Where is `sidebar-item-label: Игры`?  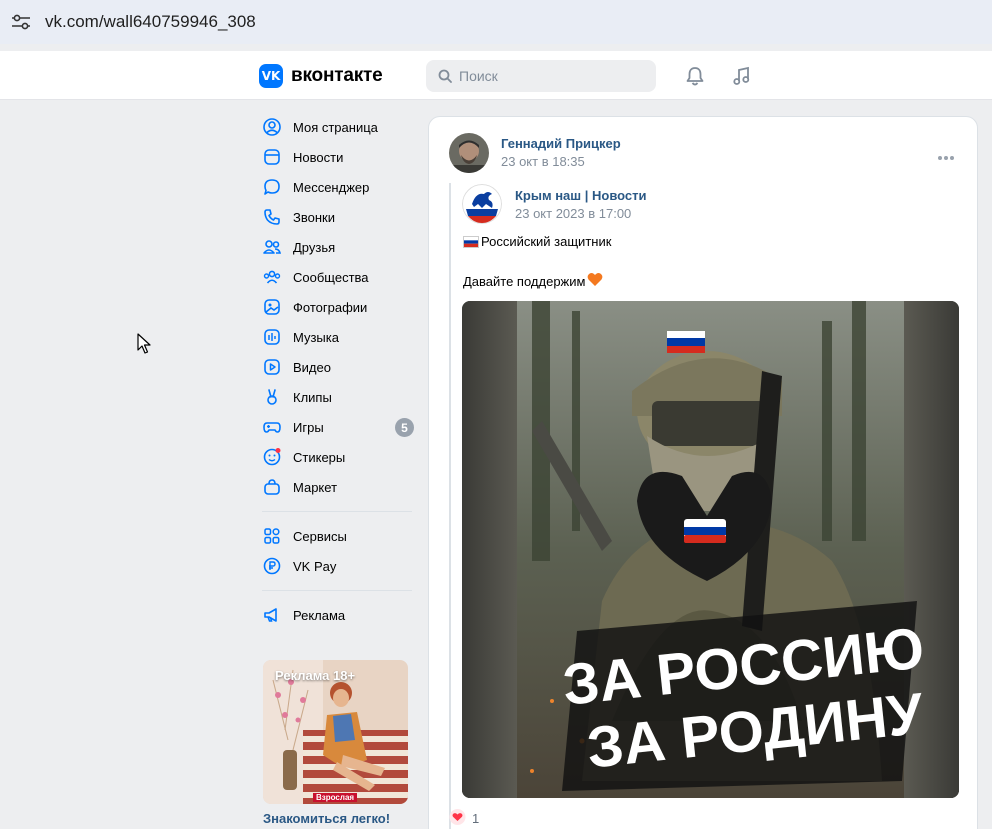 sidebar-item-label: Игры is located at coordinates (308, 427).